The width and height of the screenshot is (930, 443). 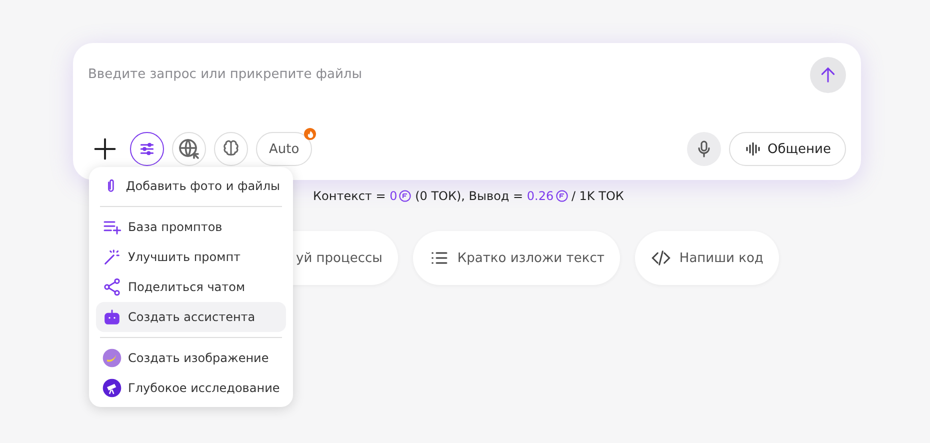 I want to click on plus-icon, so click(x=105, y=149).